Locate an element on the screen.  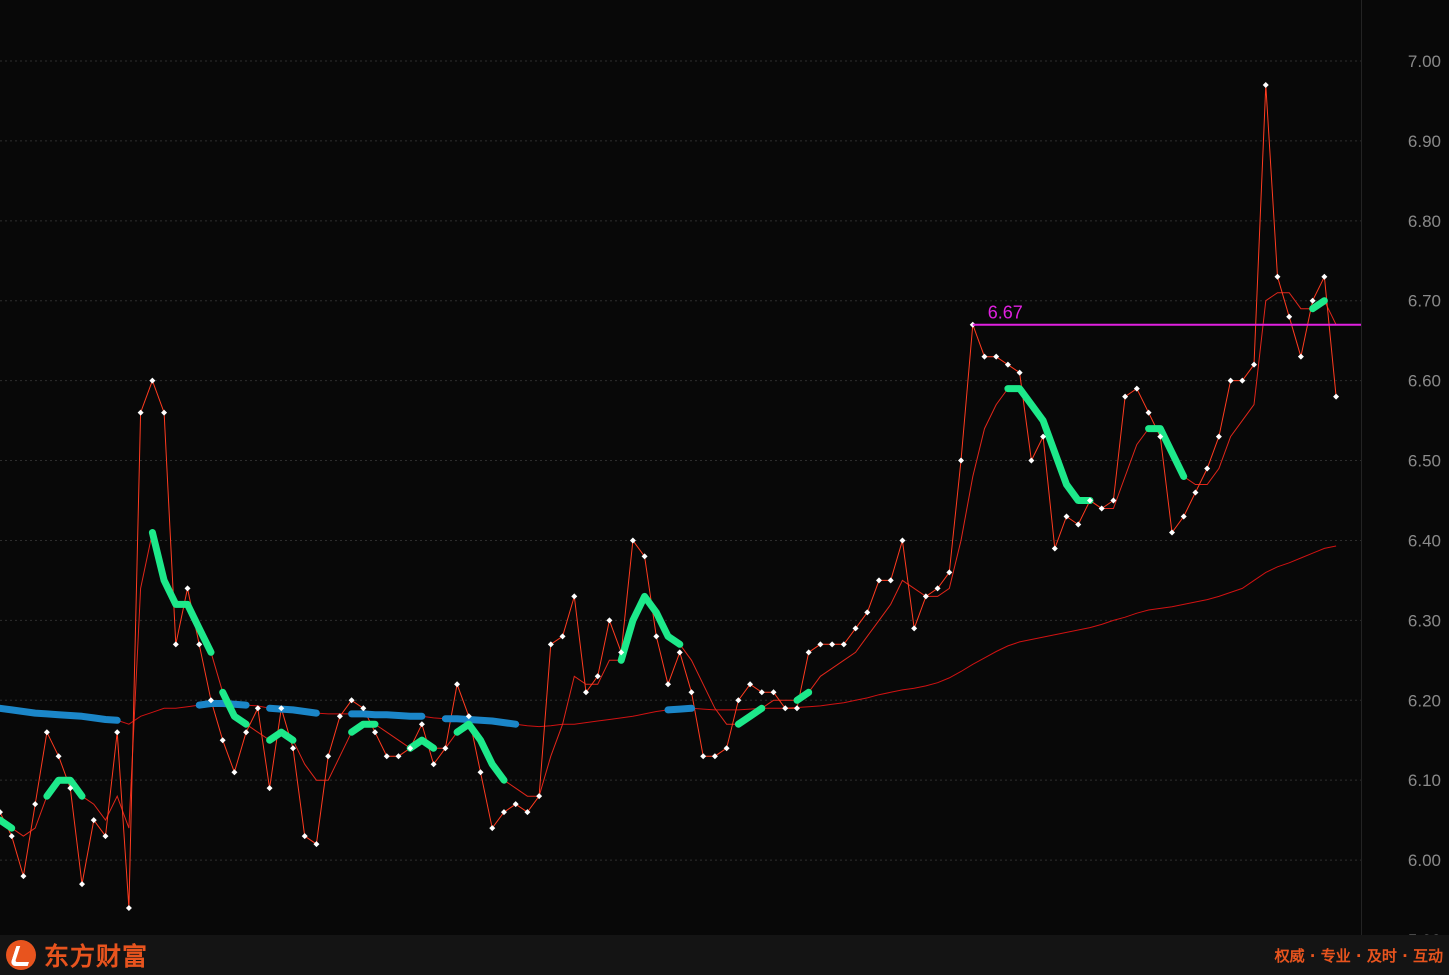
slogan-text: 权威 · 专业 · 及时 · 互动 is located at coordinates (1358, 956).